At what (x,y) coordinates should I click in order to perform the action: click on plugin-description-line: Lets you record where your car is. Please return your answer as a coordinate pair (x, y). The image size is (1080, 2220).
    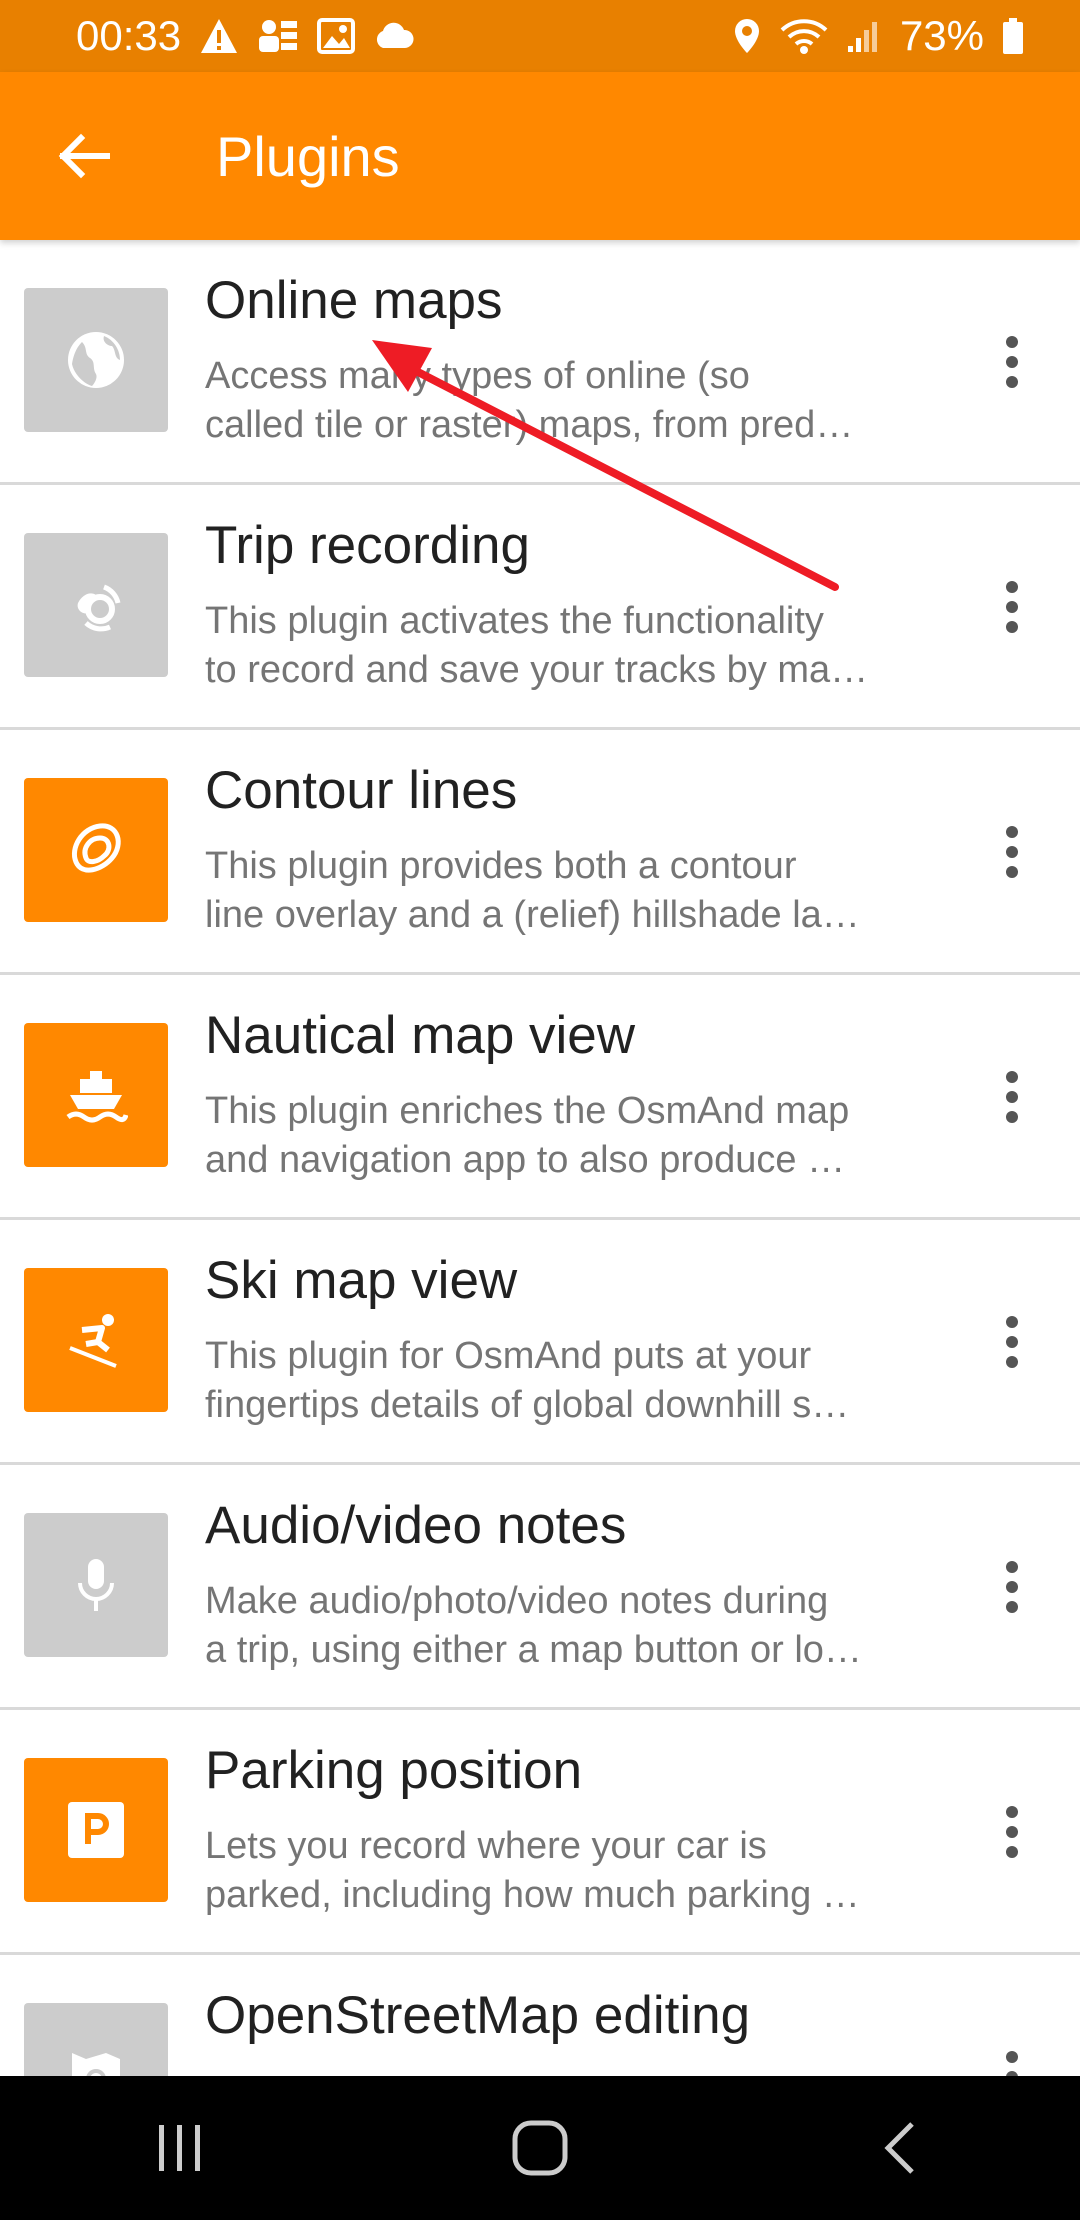
    Looking at the image, I should click on (486, 1846).